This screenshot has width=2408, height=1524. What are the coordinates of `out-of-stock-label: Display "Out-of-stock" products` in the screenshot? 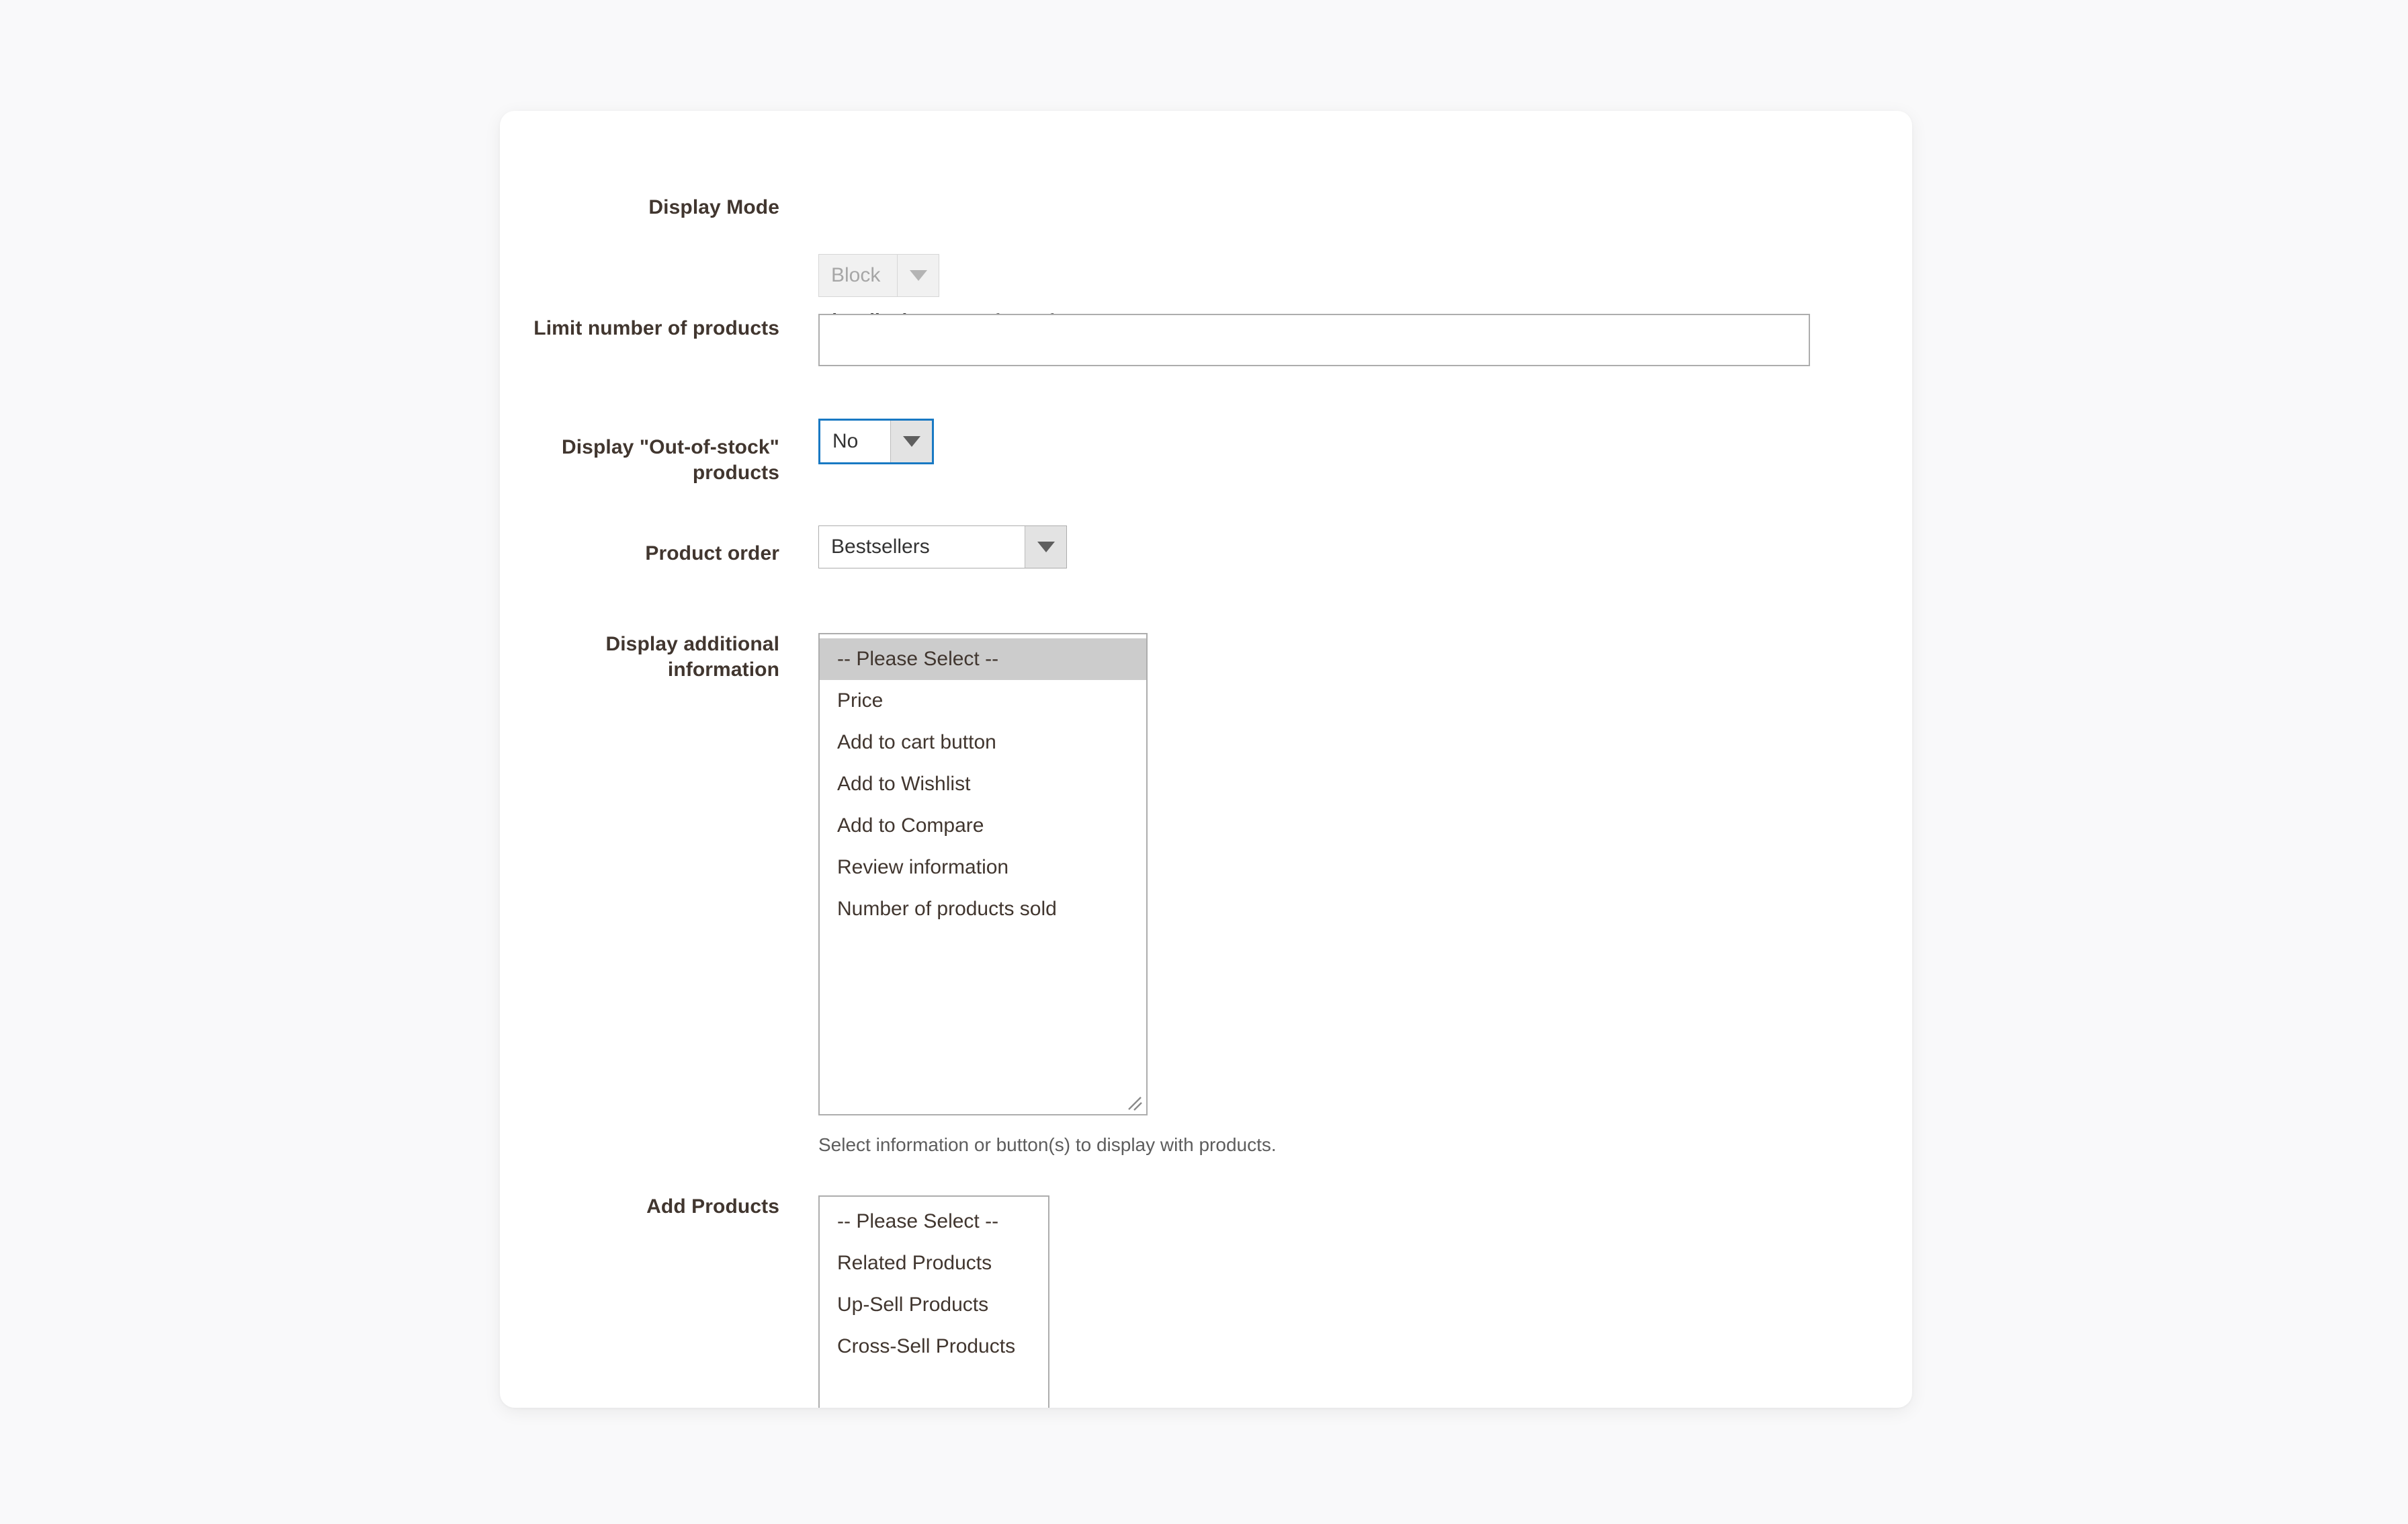 It's located at (670, 460).